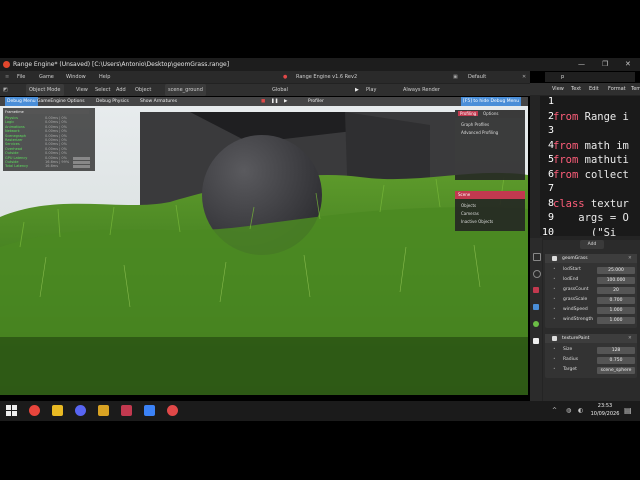  Describe the element at coordinates (121, 90) in the screenshot. I see `header-add: Add` at that location.